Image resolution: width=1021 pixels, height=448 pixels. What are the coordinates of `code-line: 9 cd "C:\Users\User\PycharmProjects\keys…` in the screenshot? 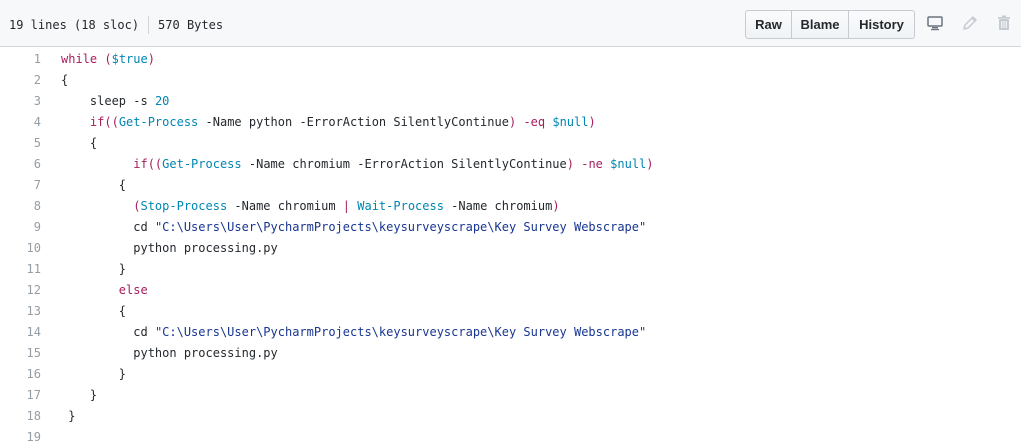 It's located at (510, 226).